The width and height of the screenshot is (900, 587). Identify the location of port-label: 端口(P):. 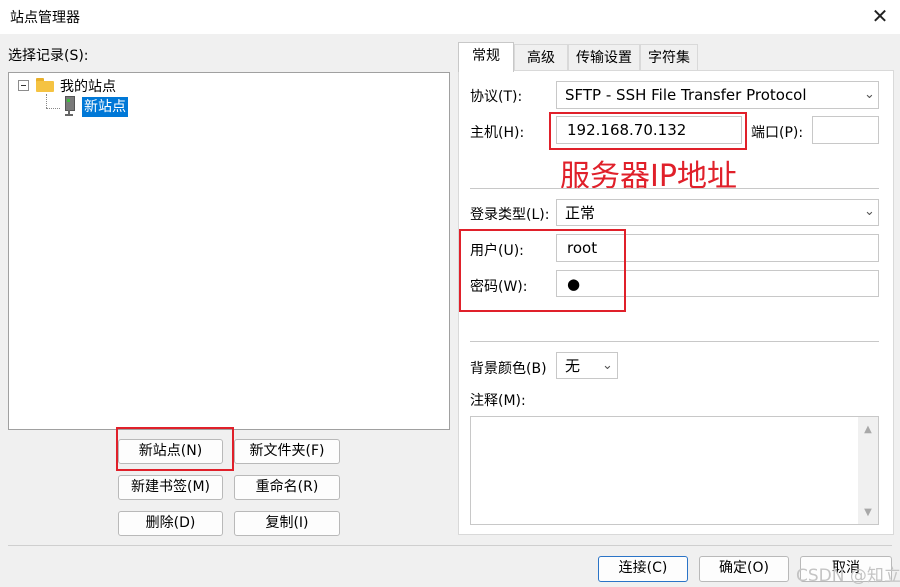
(777, 133).